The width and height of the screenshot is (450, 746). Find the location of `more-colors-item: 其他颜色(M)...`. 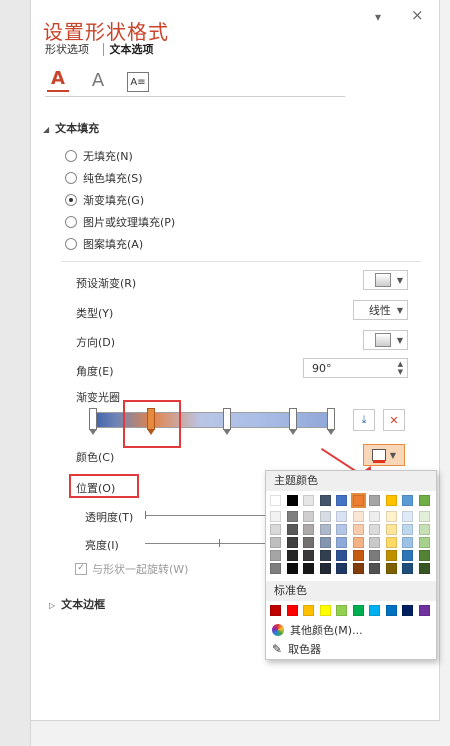

more-colors-item: 其他颜色(M)... is located at coordinates (317, 630).